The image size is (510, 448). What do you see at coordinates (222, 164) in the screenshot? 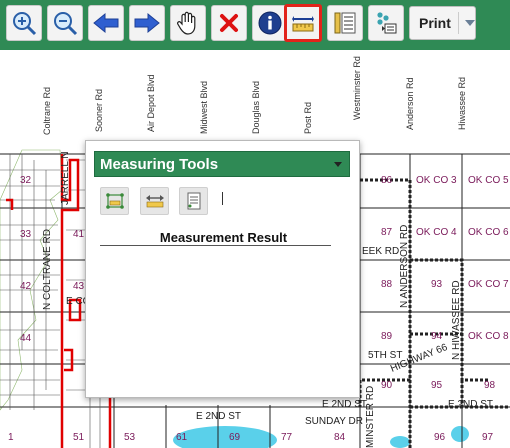
I see `panel-header: Measuring Tools` at bounding box center [222, 164].